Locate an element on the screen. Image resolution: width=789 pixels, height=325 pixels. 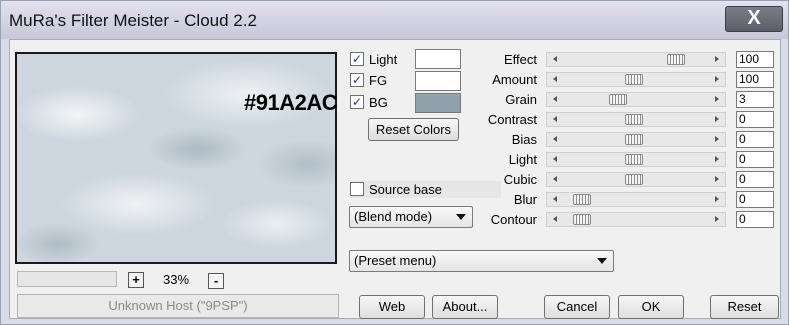
host-status: Unknown Host ("9PSP") is located at coordinates (178, 306).